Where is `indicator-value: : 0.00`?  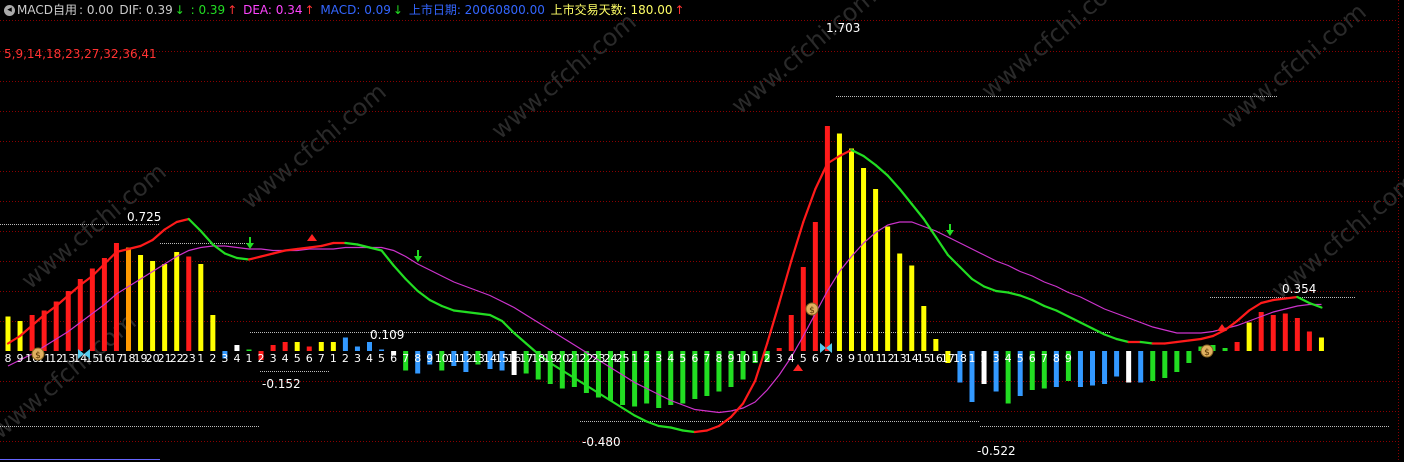
indicator-value: : 0.00 is located at coordinates (96, 10).